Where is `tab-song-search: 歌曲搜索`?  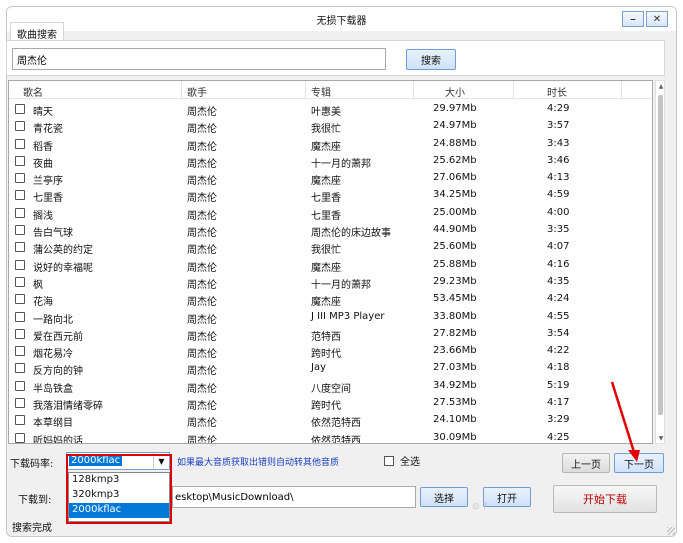
tab-song-search: 歌曲搜索 is located at coordinates (37, 31).